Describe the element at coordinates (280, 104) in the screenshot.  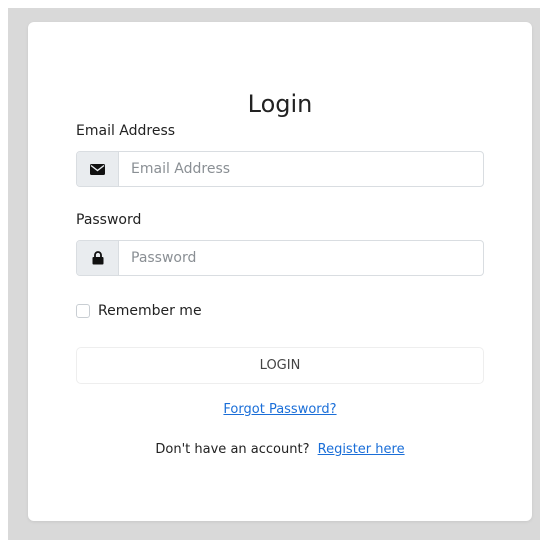
I see `page-title: Login` at that location.